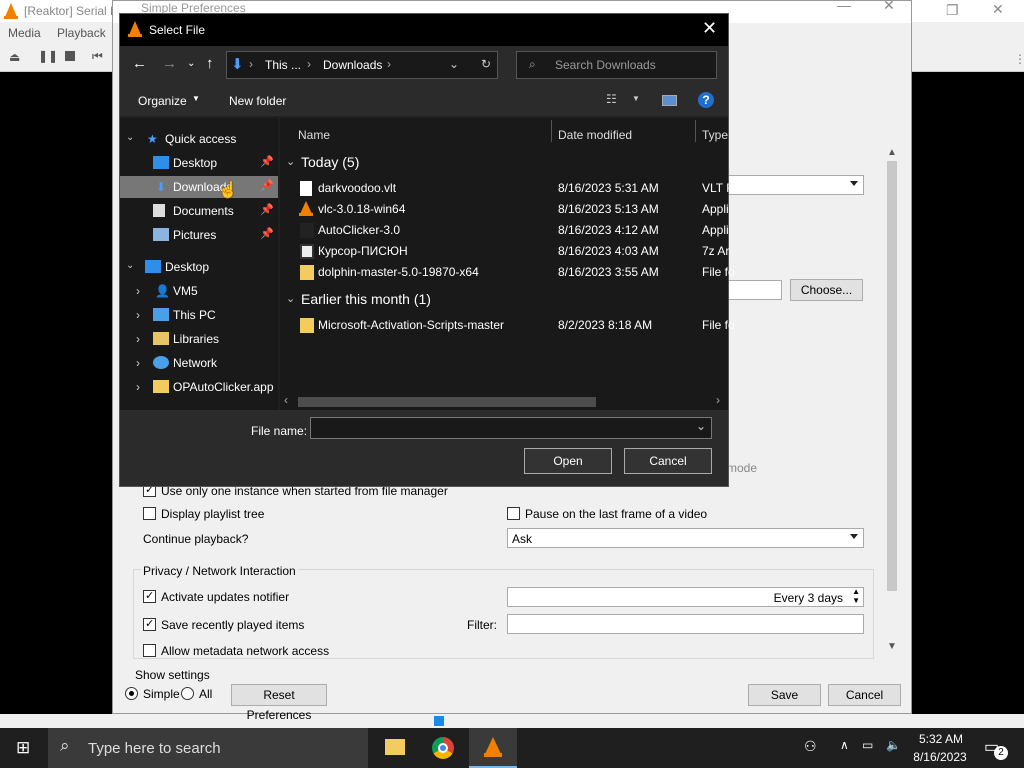  Describe the element at coordinates (187, 693) in the screenshot. I see `all-radio` at that location.